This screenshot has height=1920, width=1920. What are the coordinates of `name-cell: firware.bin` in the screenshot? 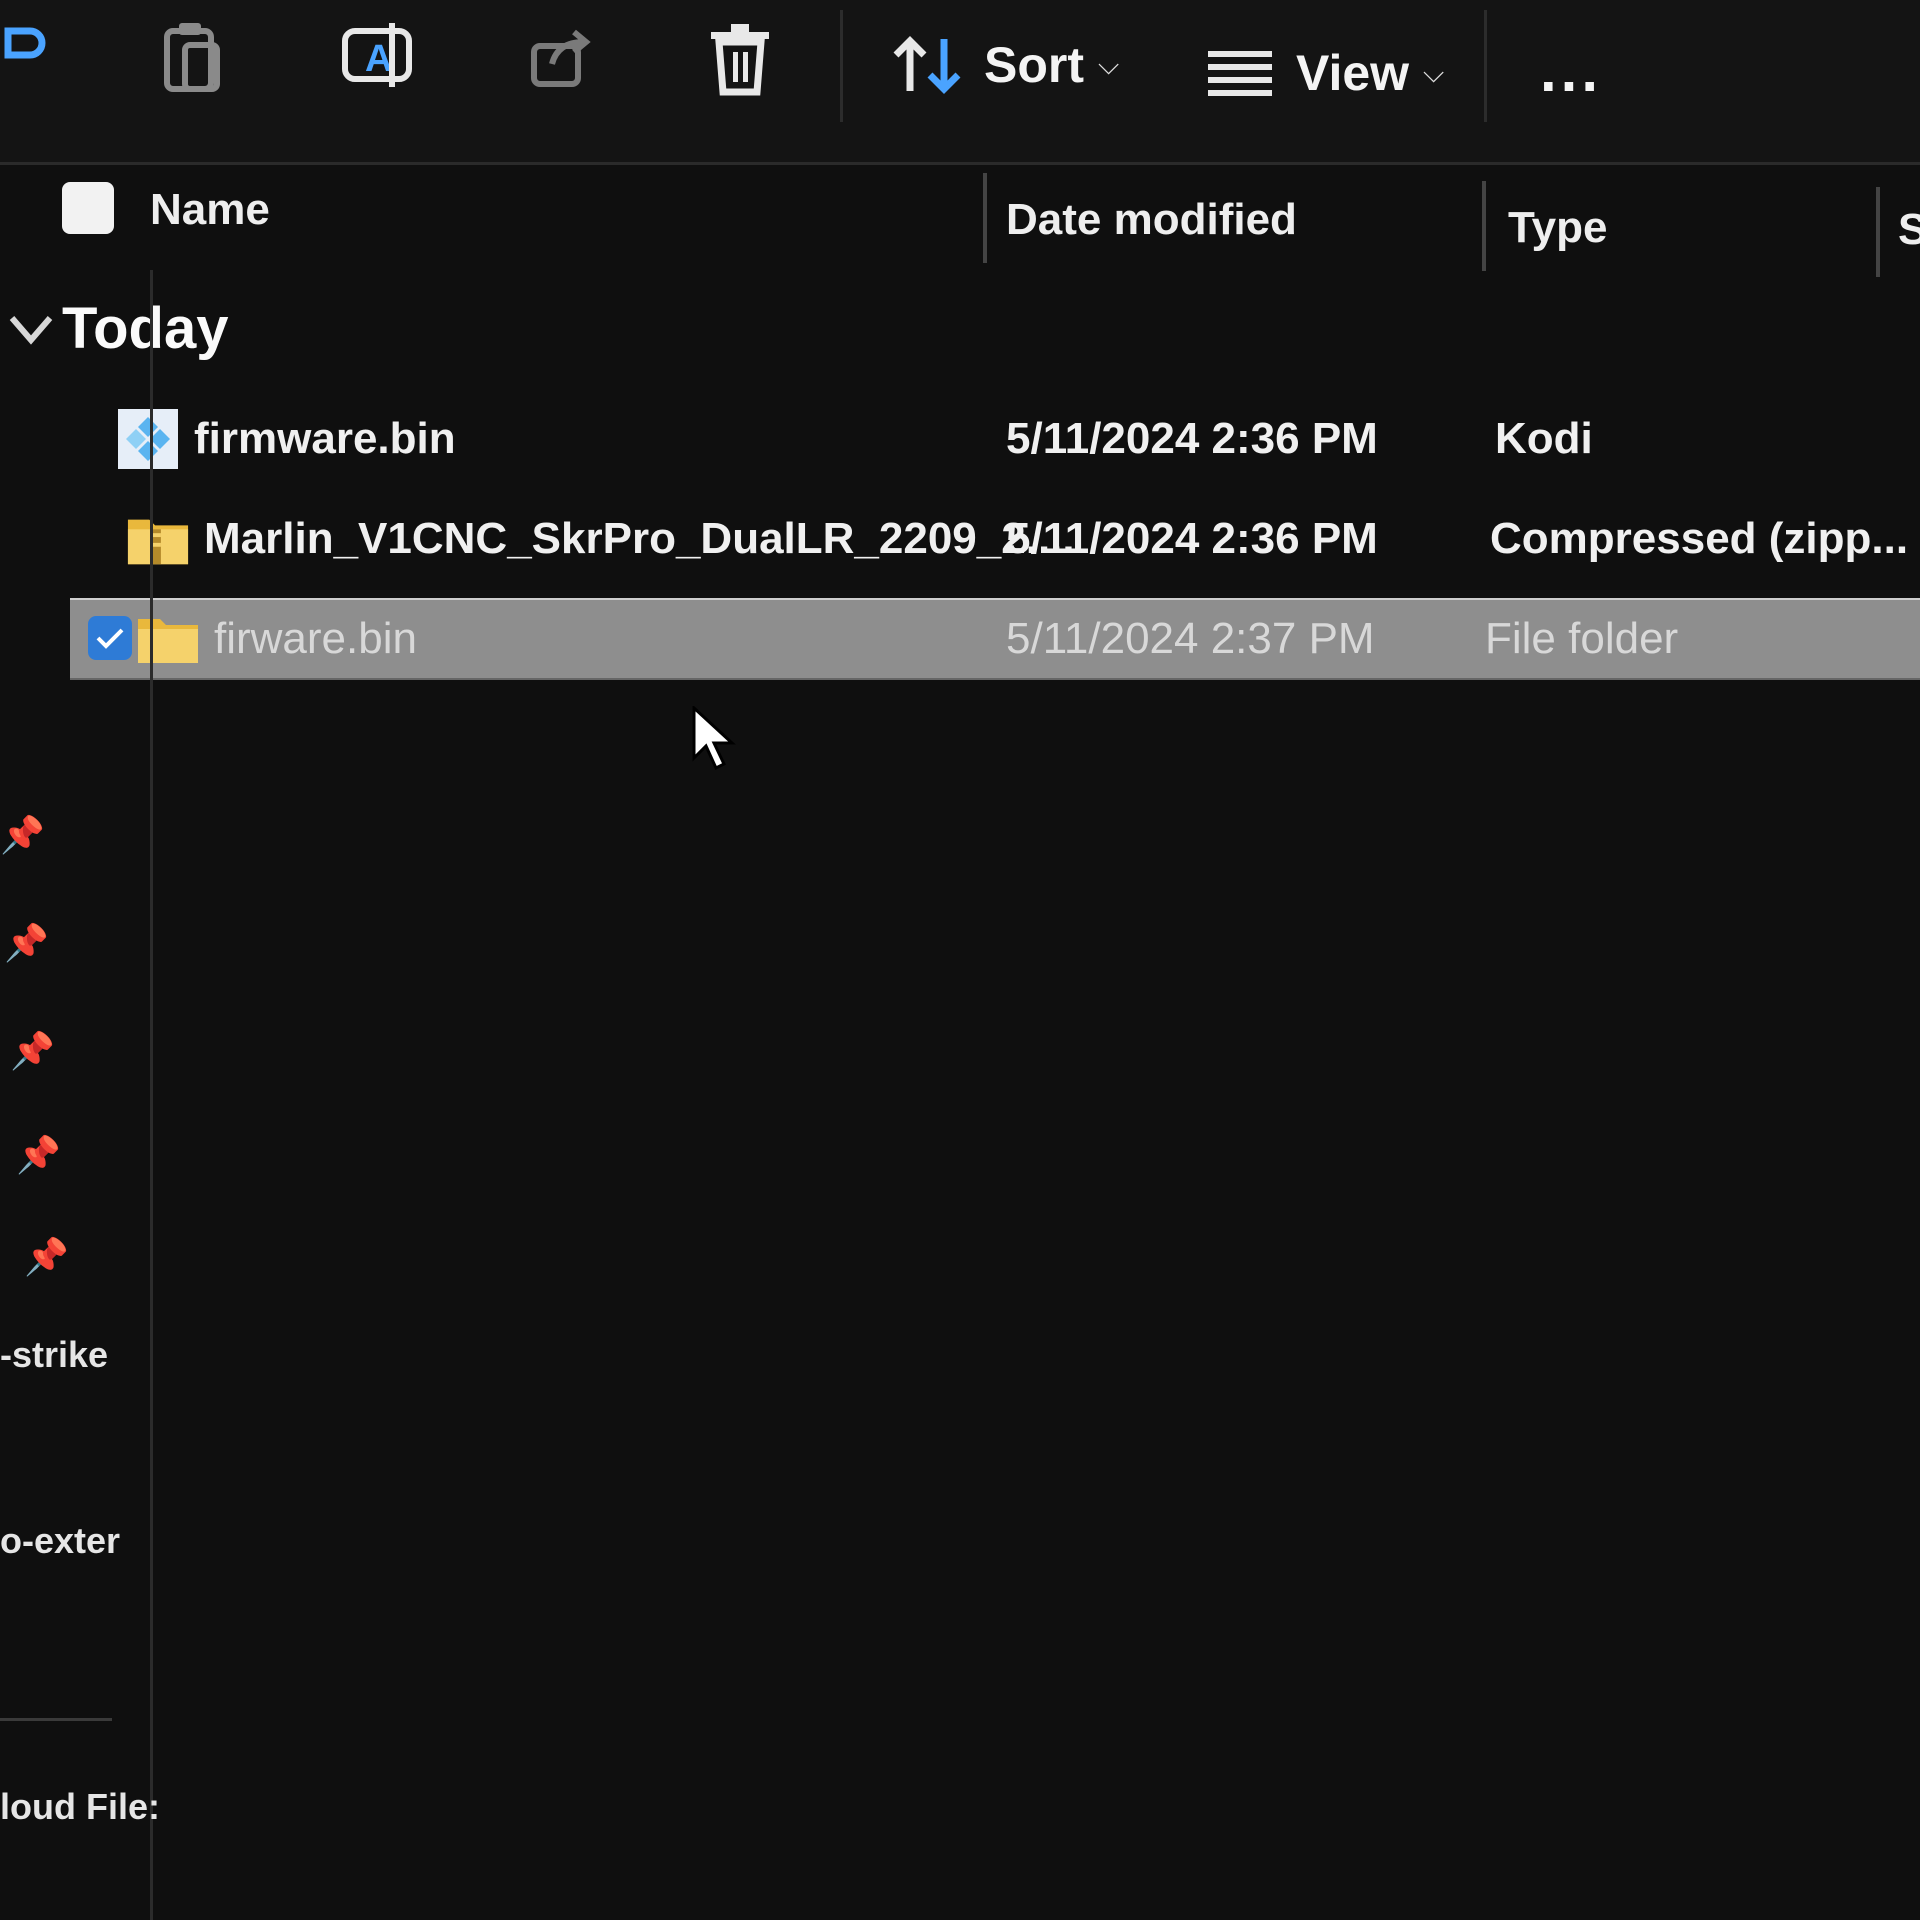 It's located at (276, 639).